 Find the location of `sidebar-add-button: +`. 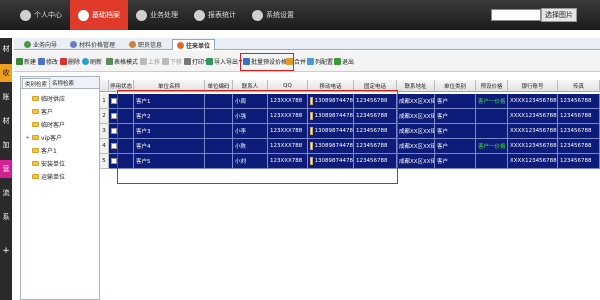

sidebar-add-button: + is located at coordinates (6, 251).